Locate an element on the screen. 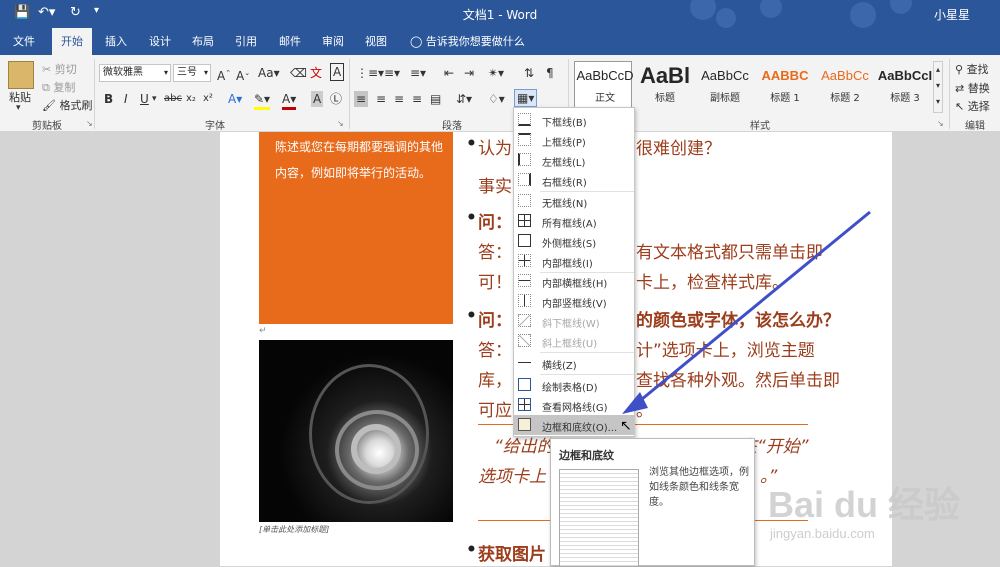 The image size is (1000, 567). annotation-arrow is located at coordinates (746, 312).